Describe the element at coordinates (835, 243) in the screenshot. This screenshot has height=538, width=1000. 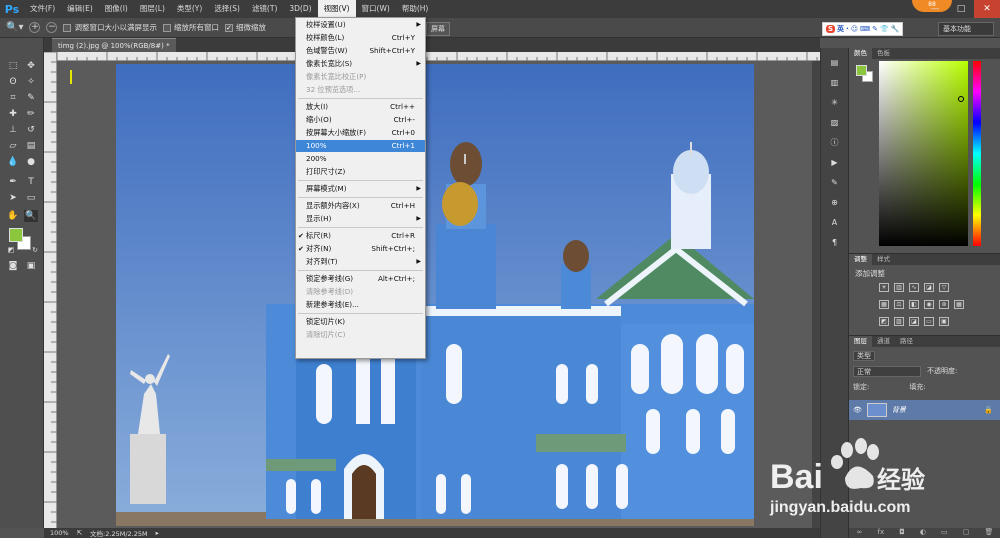
I see `paragraph-panel-icon: ¶` at that location.